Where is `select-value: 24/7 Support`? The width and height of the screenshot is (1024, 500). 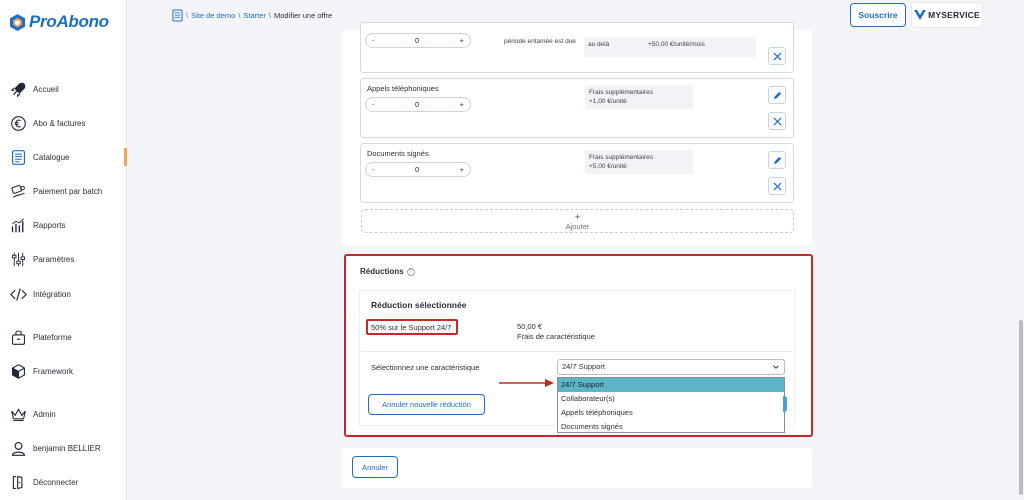 select-value: 24/7 Support is located at coordinates (583, 366).